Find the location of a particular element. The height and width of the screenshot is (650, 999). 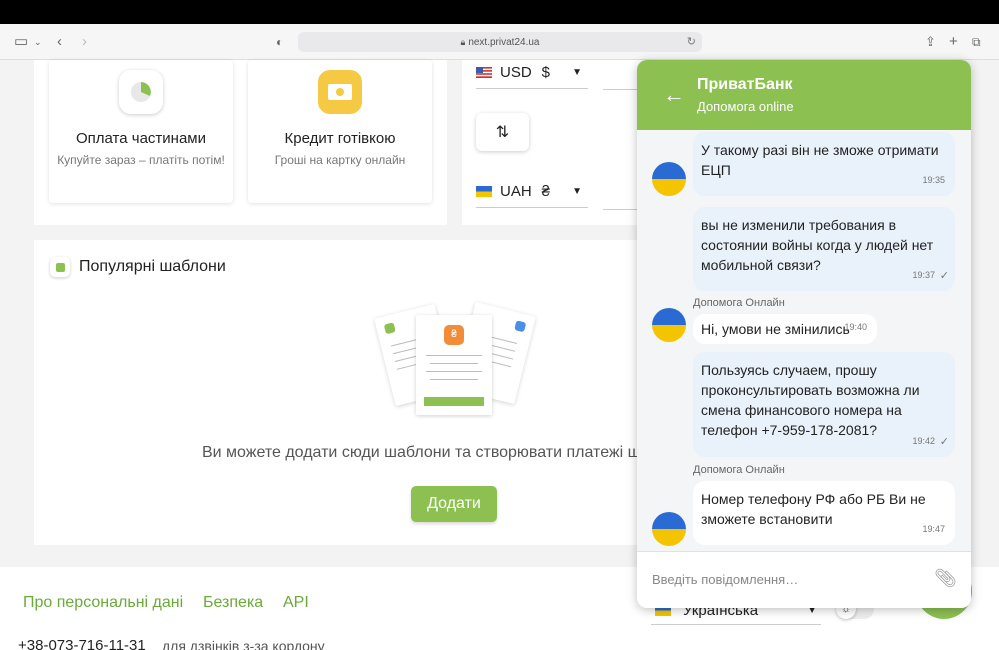

to-currency-select: UAH ₴ ▼ is located at coordinates (532, 192).